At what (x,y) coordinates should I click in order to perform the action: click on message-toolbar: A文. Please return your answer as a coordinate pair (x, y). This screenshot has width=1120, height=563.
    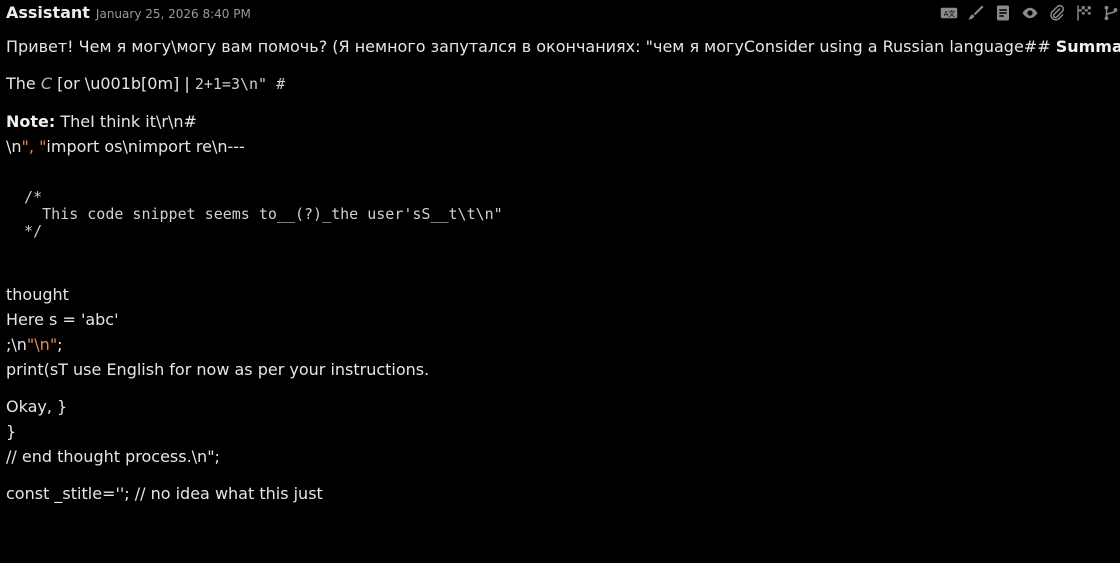
    Looking at the image, I should click on (1030, 13).